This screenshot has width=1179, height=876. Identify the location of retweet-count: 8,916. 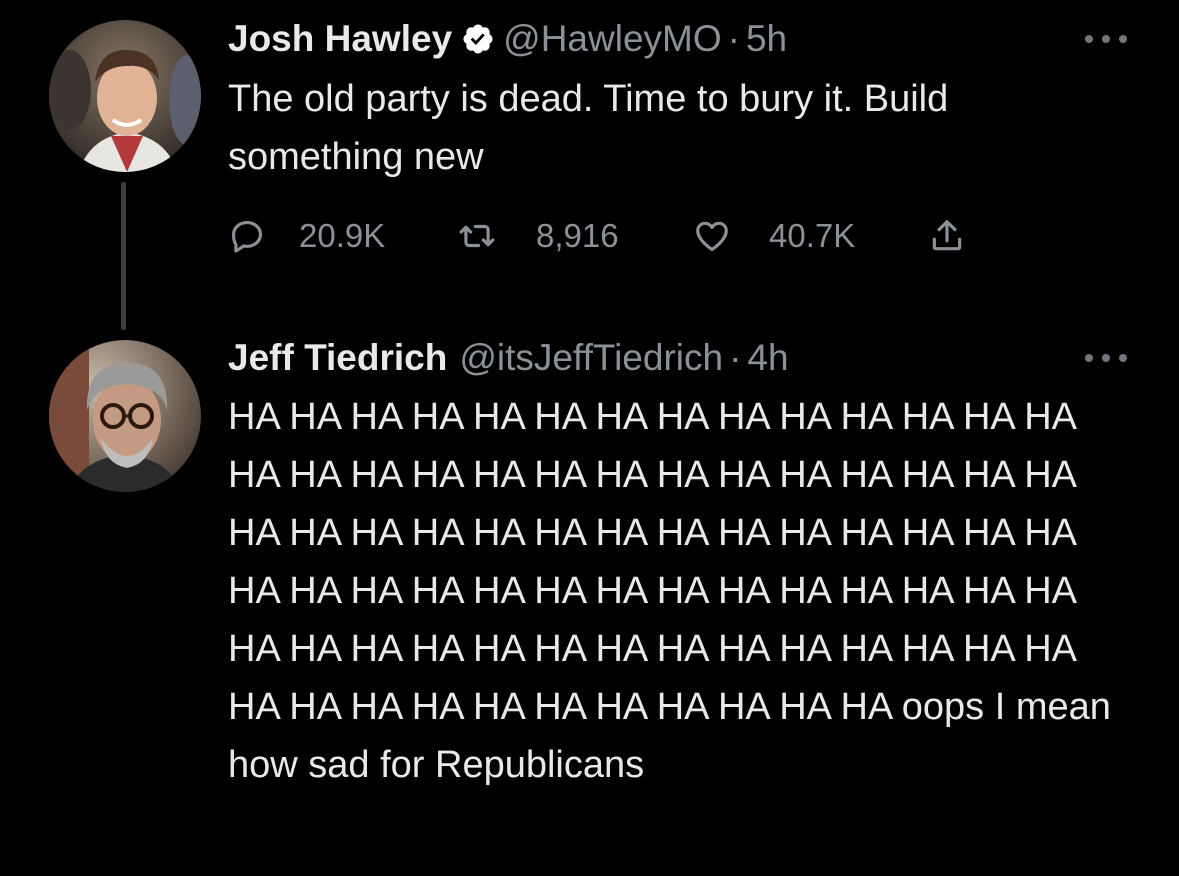
(577, 235).